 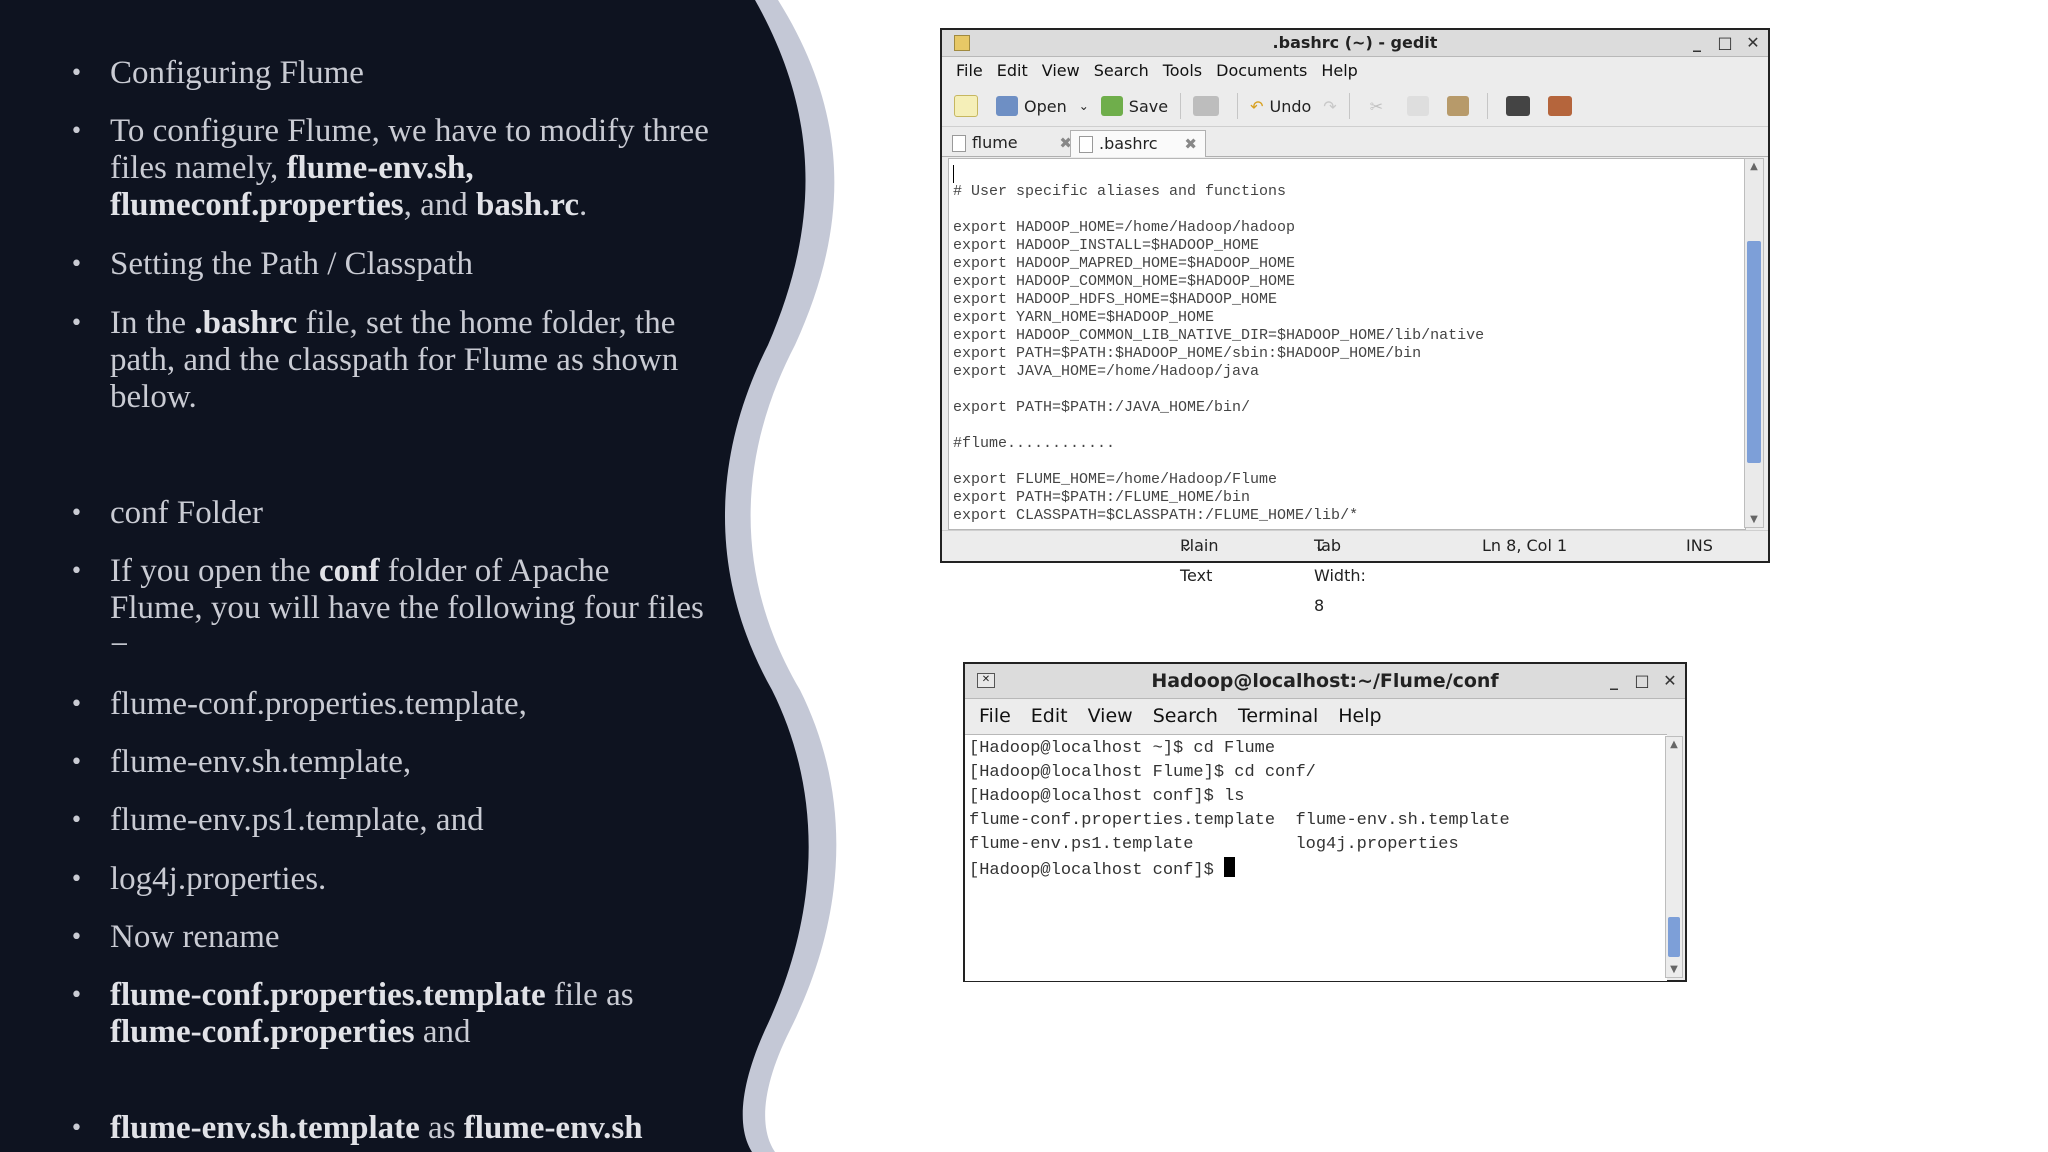 I want to click on code-line: export HADOOP_COMMON_HOME=$HADOOP_HOME, so click(x=1124, y=281).